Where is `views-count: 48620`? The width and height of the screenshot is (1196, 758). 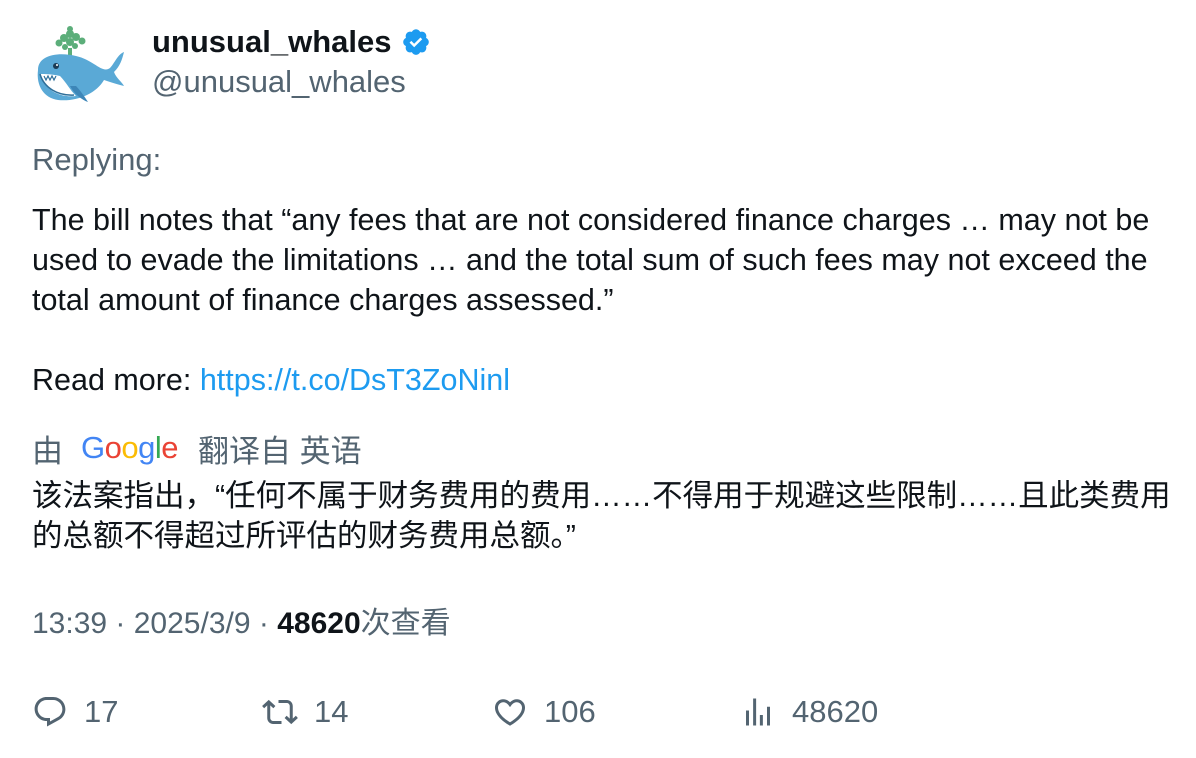
views-count: 48620 is located at coordinates (835, 711).